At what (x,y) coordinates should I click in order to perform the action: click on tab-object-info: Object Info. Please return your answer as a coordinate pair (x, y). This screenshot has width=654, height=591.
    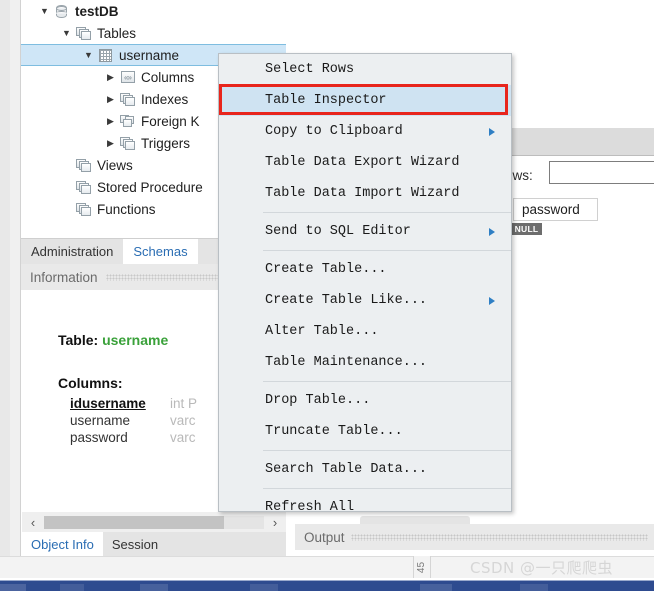
    Looking at the image, I should click on (62, 544).